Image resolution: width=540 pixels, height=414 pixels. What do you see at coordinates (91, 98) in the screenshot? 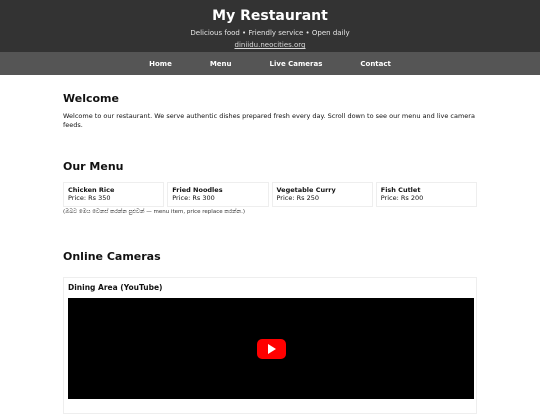
I see `welcome-heading: Welcome` at bounding box center [91, 98].